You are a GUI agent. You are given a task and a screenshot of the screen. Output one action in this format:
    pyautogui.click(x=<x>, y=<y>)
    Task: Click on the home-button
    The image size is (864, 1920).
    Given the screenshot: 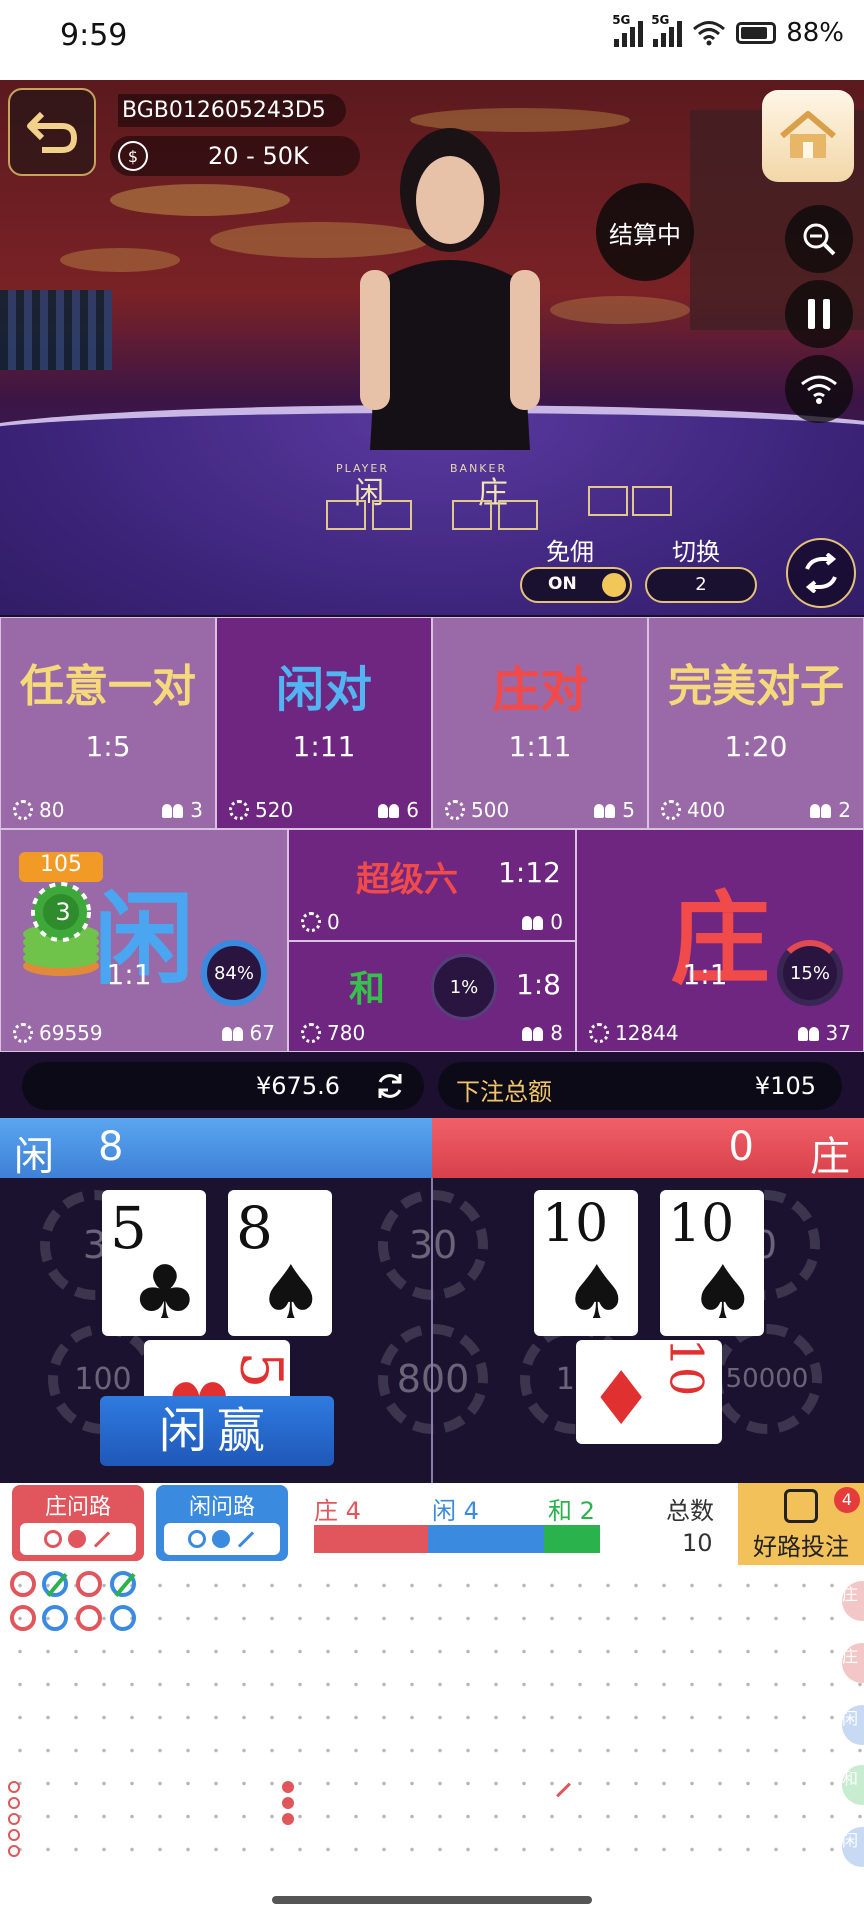 What is the action you would take?
    pyautogui.click(x=808, y=136)
    